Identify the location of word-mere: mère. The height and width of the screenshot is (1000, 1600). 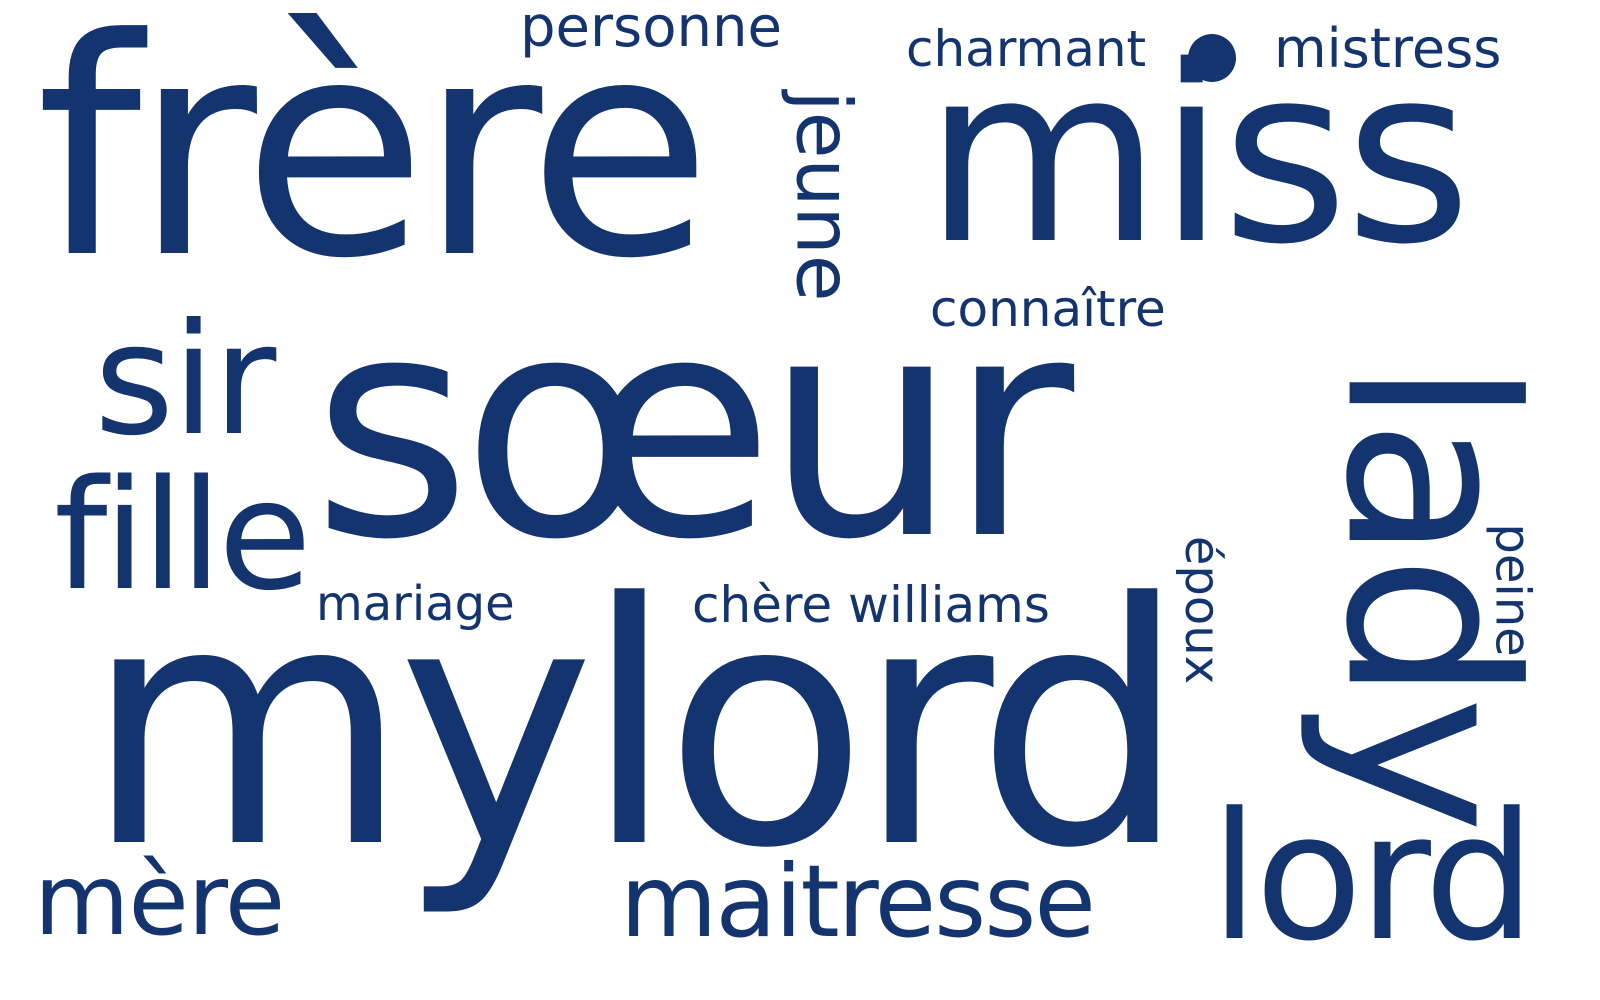
(159, 901).